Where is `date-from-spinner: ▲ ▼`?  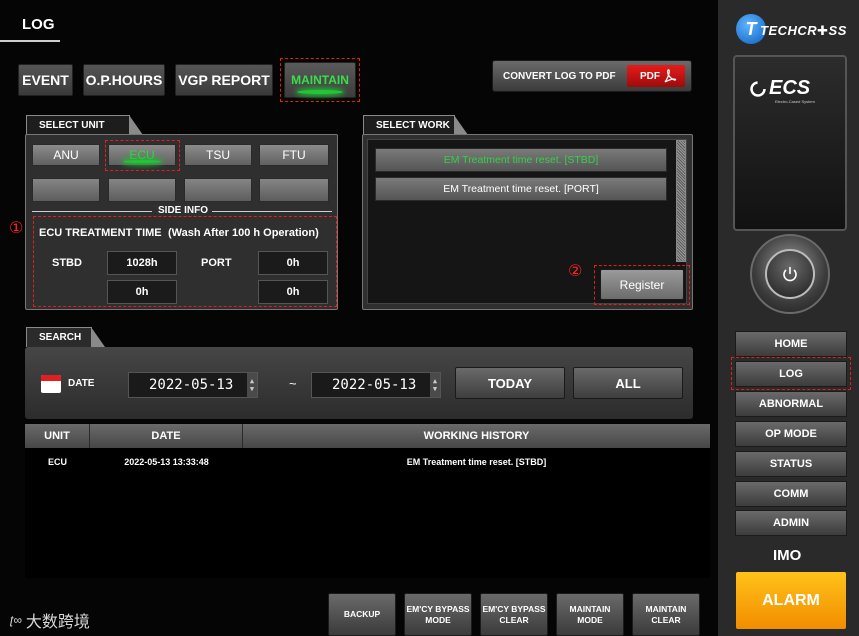
date-from-spinner: ▲ ▼ is located at coordinates (252, 385).